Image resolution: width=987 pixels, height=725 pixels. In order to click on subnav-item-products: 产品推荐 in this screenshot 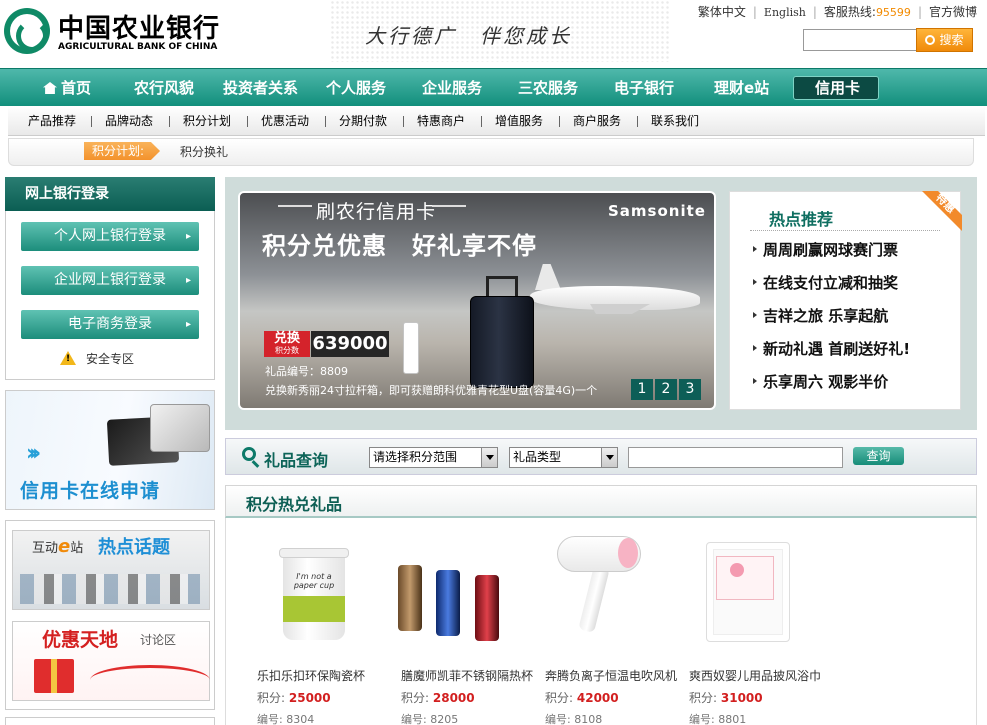, I will do `click(52, 121)`.